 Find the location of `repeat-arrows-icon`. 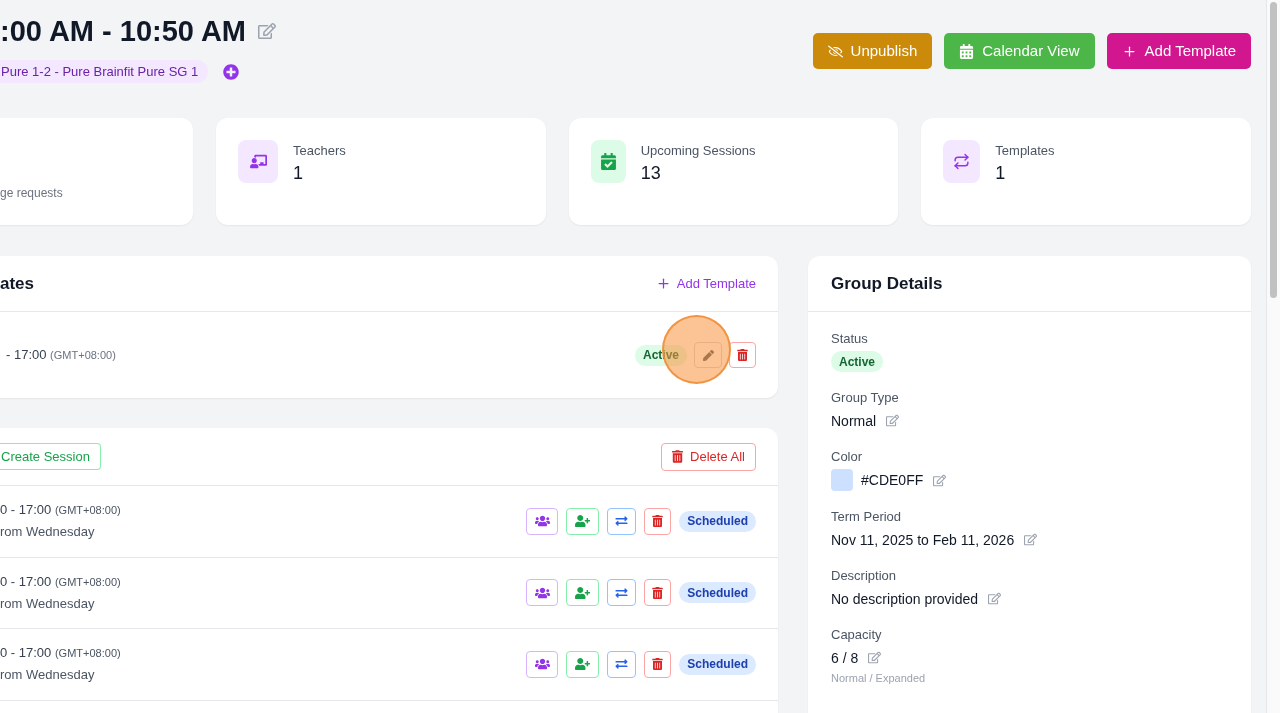

repeat-arrows-icon is located at coordinates (962, 161).